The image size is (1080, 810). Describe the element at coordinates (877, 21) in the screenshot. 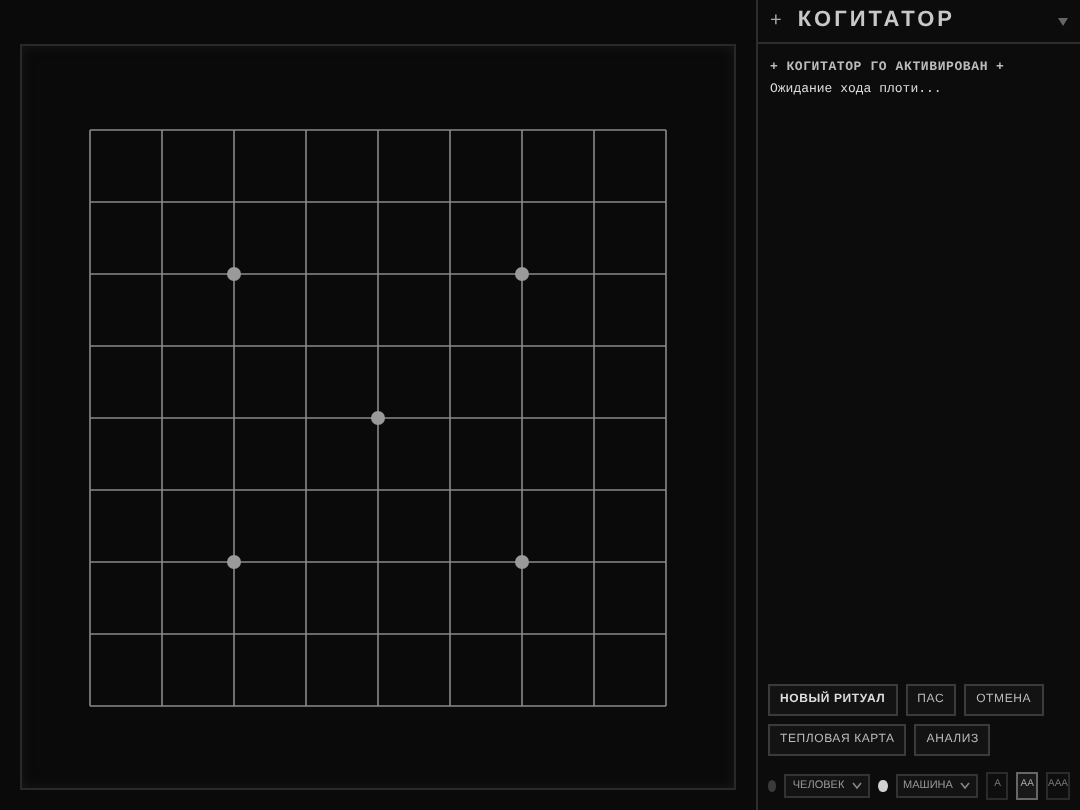

I see `panel-title: КОГИТАТОР` at that location.